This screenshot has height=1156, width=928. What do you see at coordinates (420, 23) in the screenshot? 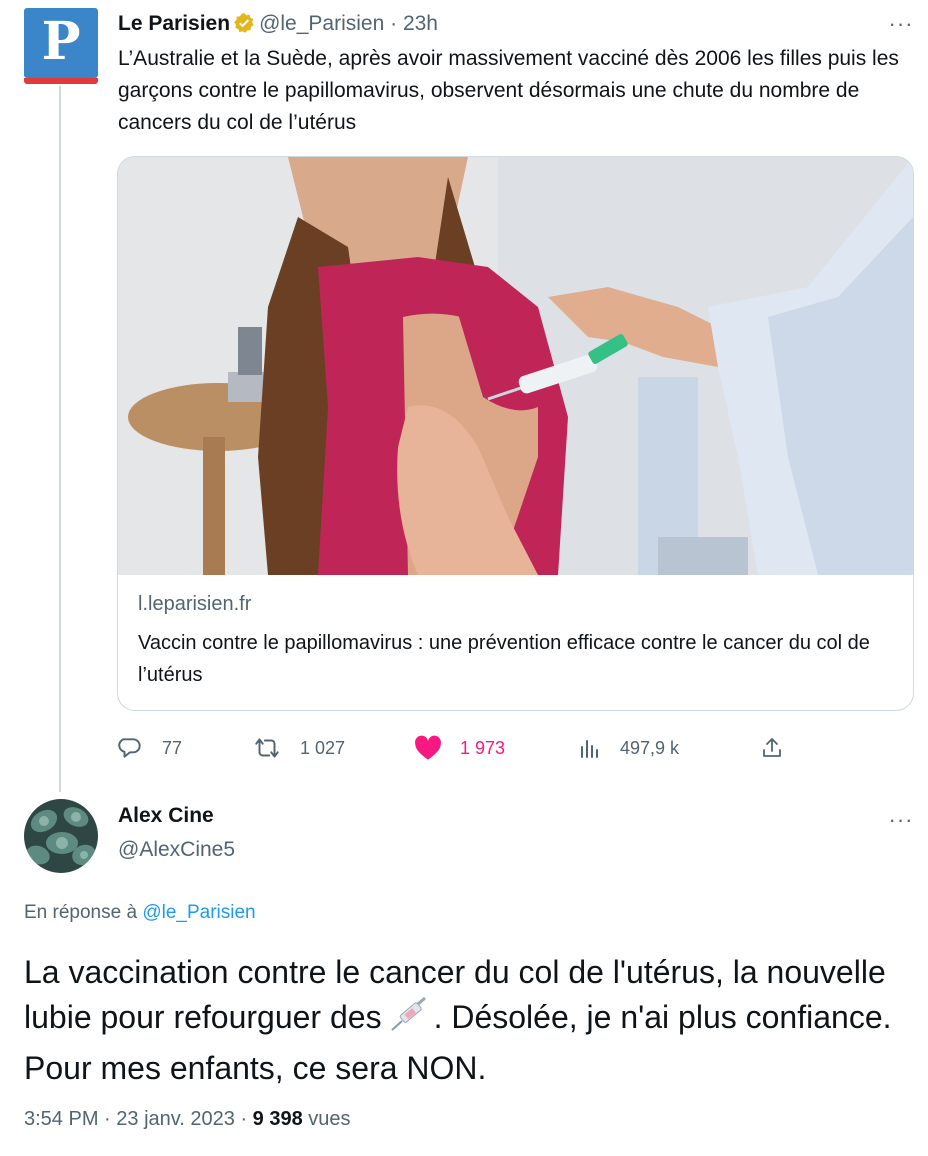
I see `tweet-time: 23h` at bounding box center [420, 23].